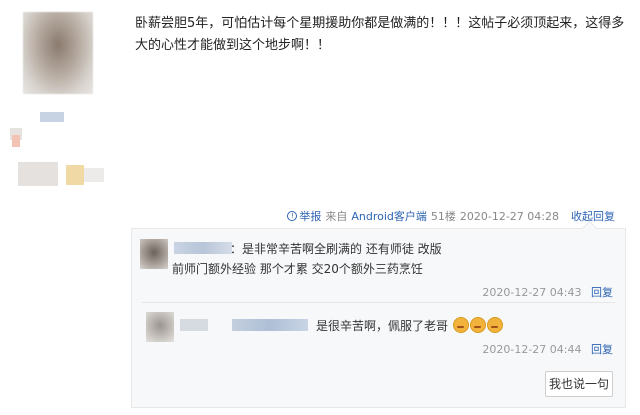  I want to click on author-avatar, so click(58, 53).